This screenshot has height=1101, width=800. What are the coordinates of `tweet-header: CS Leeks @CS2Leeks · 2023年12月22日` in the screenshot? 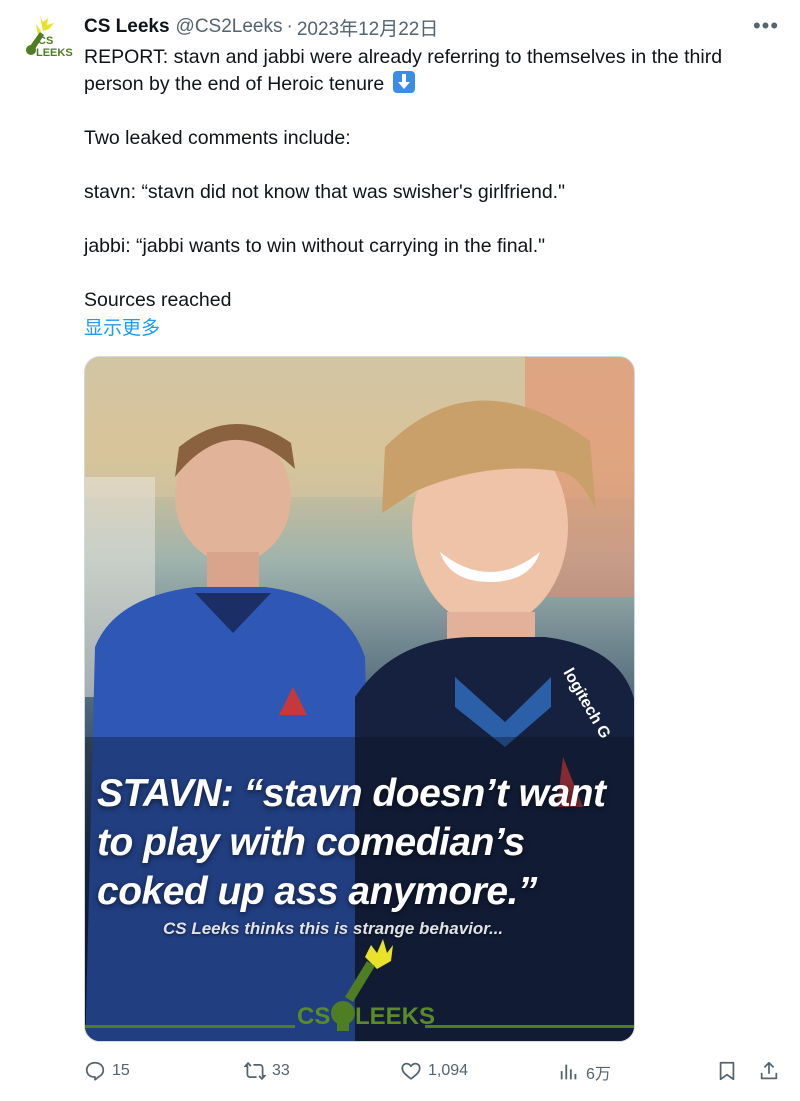 It's located at (261, 27).